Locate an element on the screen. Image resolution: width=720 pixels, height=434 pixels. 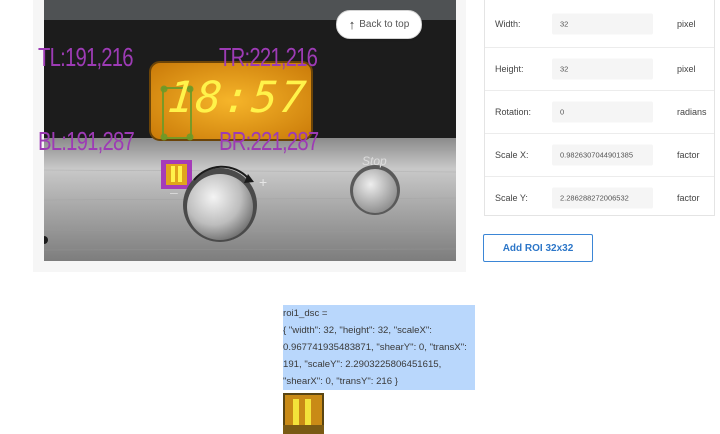
back-to-top-button: ↑ Back to top is located at coordinates (379, 24).